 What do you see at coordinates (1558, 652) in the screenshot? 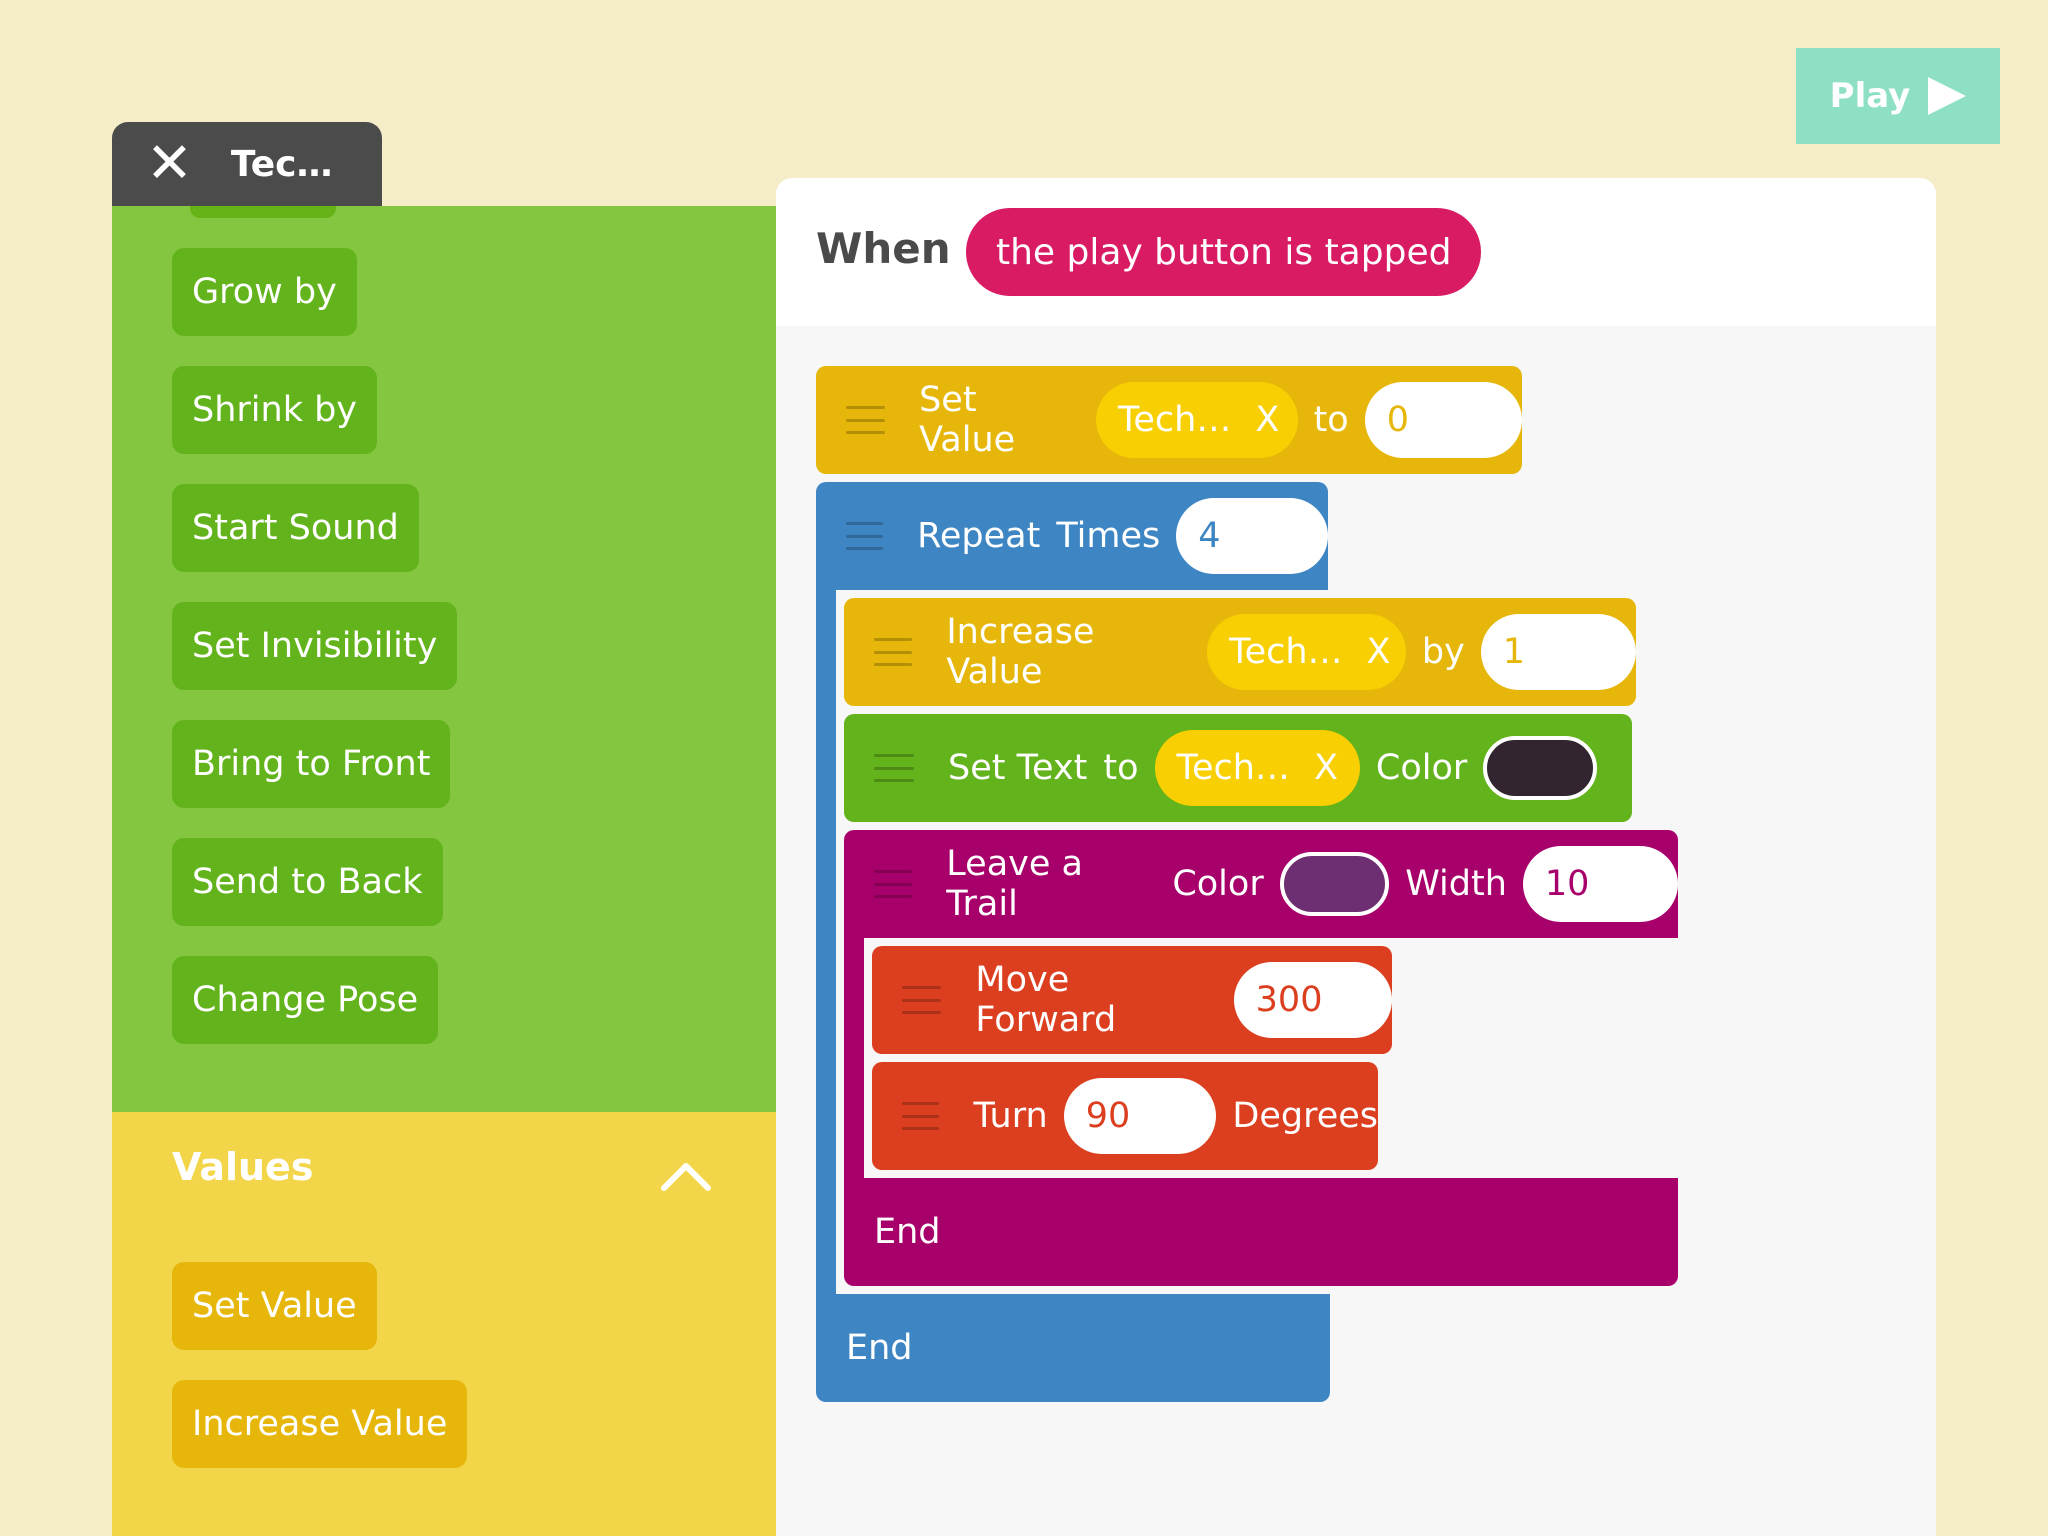
I see `value-input: 1` at bounding box center [1558, 652].